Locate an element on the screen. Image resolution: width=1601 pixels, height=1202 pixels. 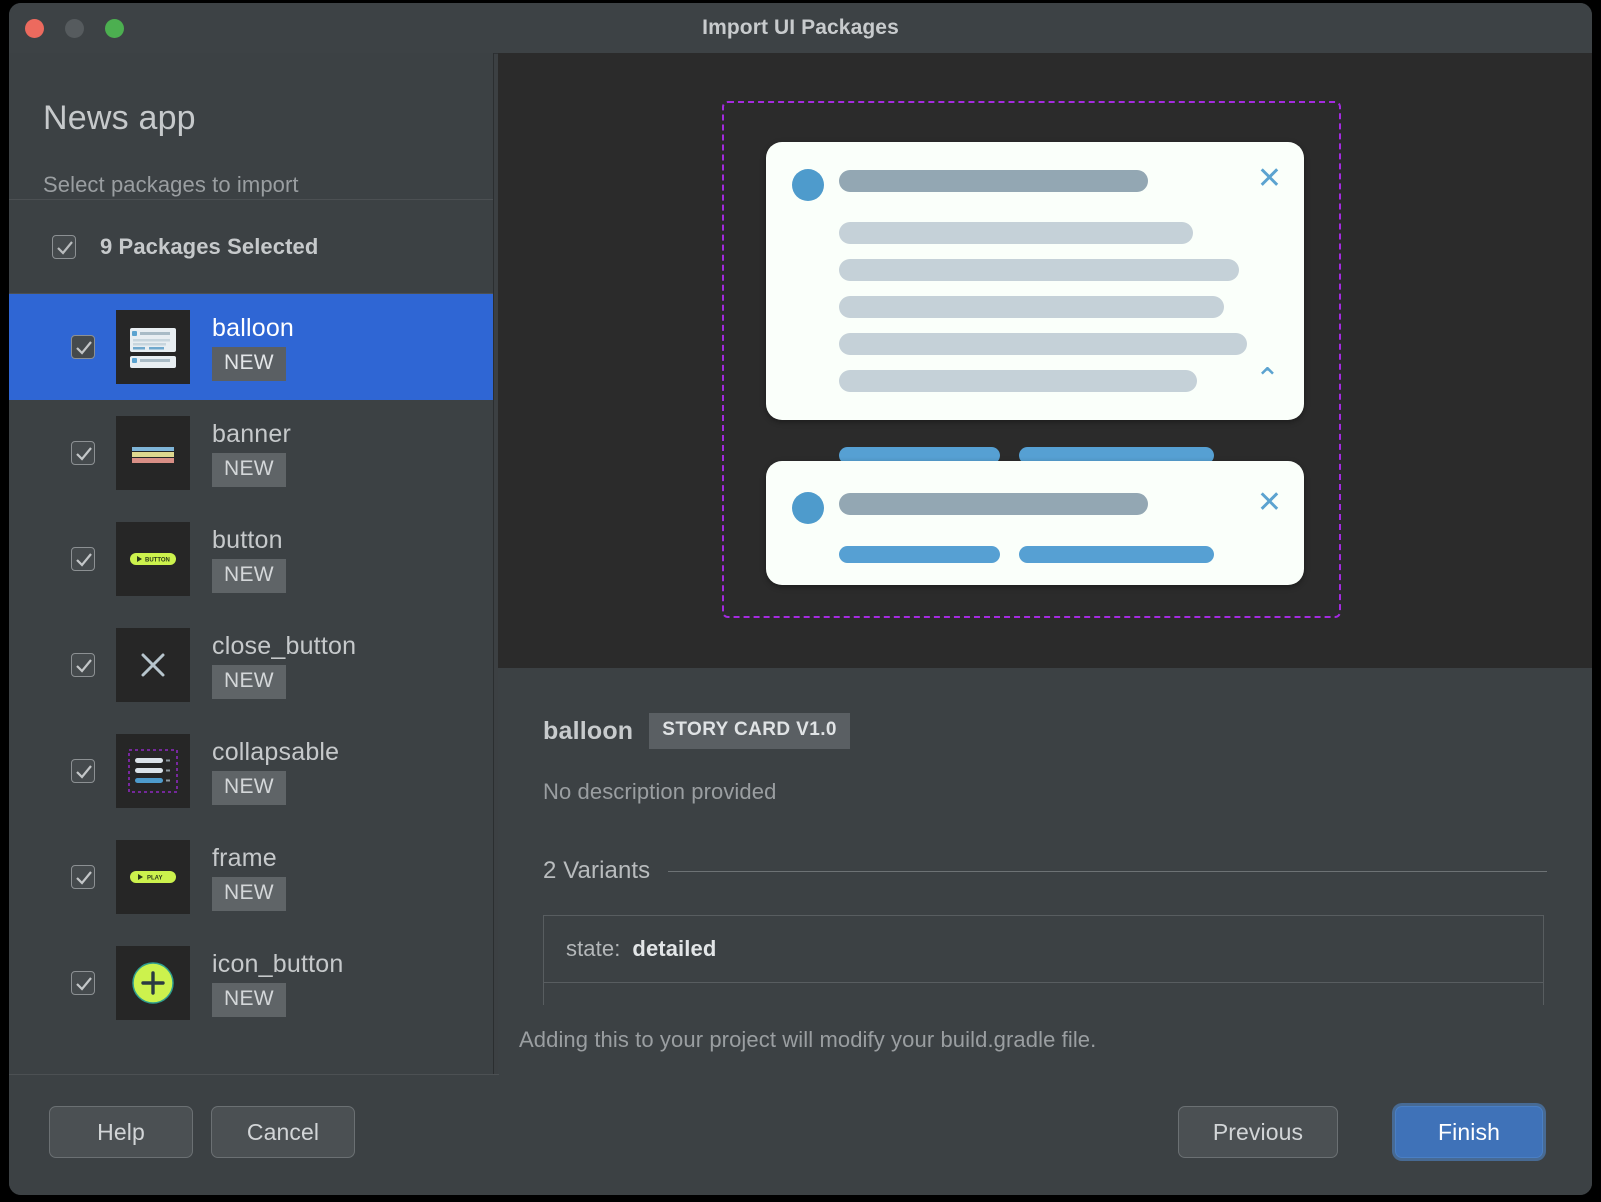
select-all-checkbox is located at coordinates (64, 246).